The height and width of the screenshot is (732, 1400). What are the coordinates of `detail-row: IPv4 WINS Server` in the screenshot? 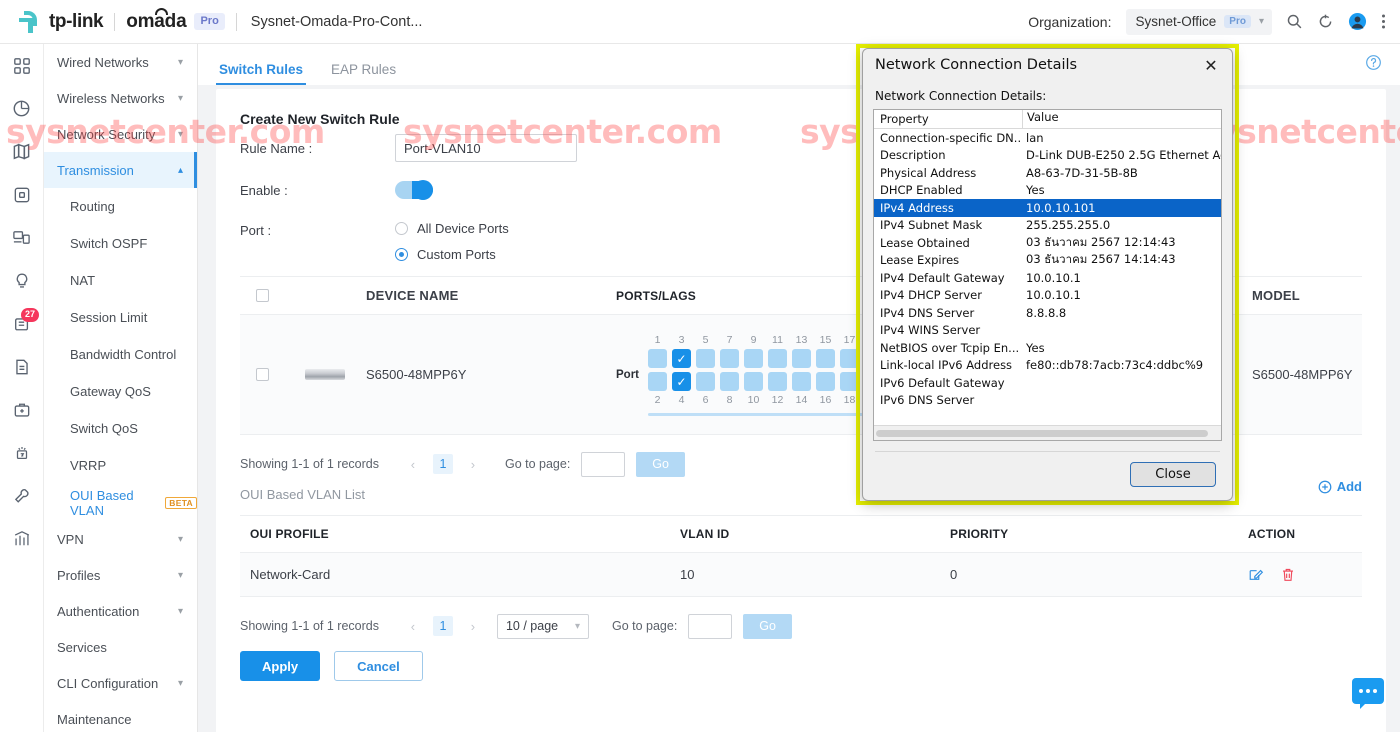 It's located at (1047, 331).